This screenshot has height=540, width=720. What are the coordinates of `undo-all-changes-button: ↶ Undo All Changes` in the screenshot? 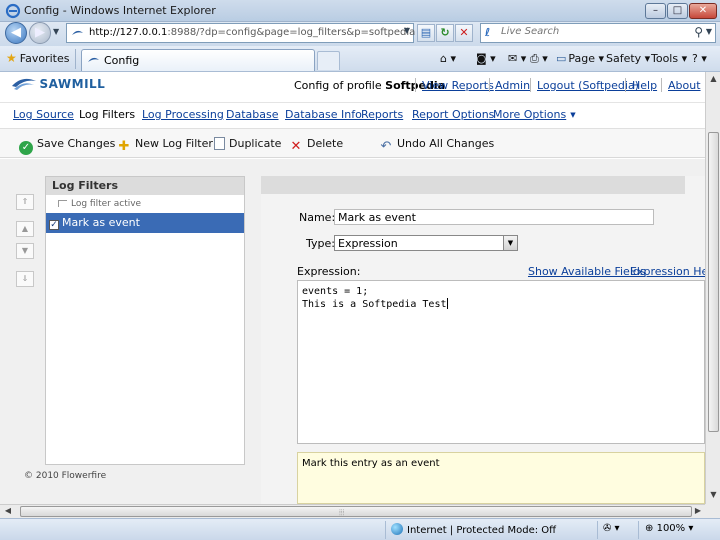 It's located at (437, 145).